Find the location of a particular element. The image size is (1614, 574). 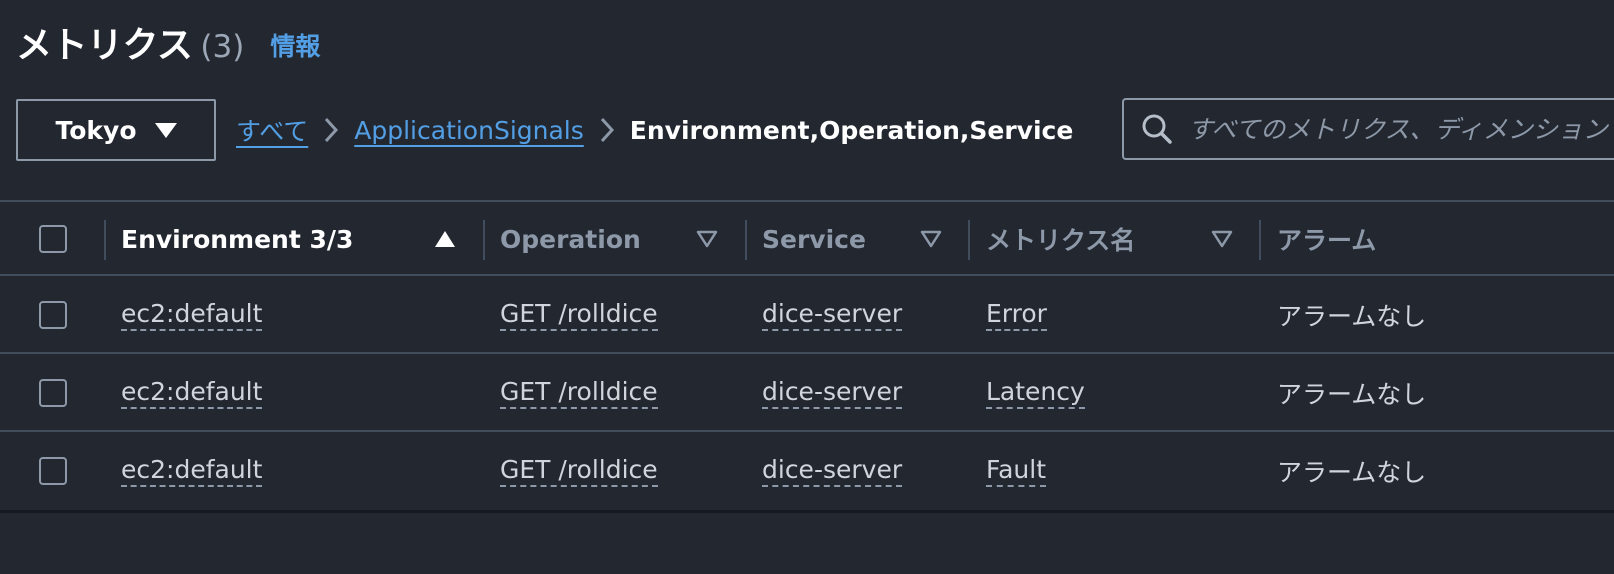

breadcrumb-namespace: ApplicationSignals is located at coordinates (469, 130).